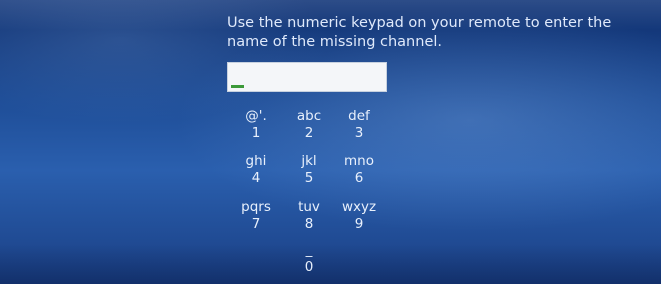  Describe the element at coordinates (359, 133) in the screenshot. I see `keypad-key-digit: 3` at that location.